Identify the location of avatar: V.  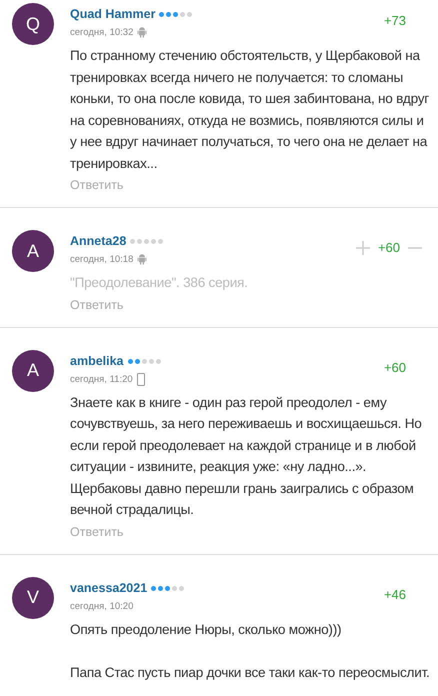
(33, 597).